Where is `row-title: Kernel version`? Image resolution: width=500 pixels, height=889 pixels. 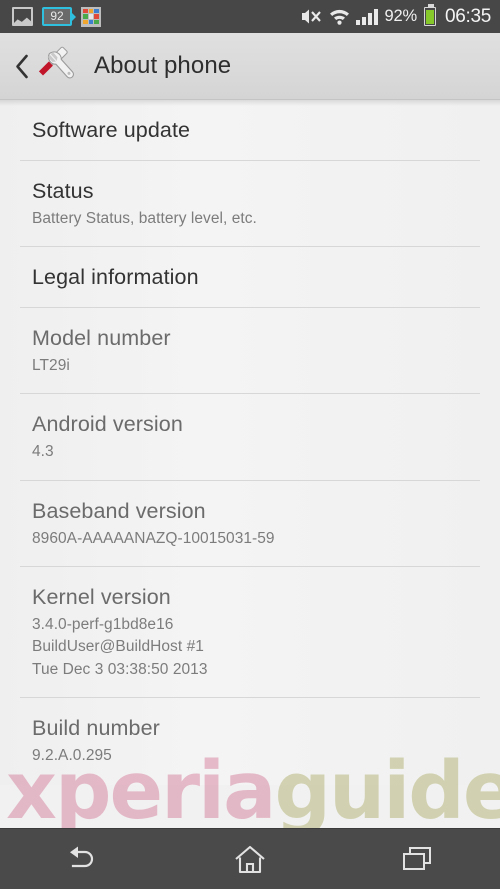 row-title: Kernel version is located at coordinates (101, 597).